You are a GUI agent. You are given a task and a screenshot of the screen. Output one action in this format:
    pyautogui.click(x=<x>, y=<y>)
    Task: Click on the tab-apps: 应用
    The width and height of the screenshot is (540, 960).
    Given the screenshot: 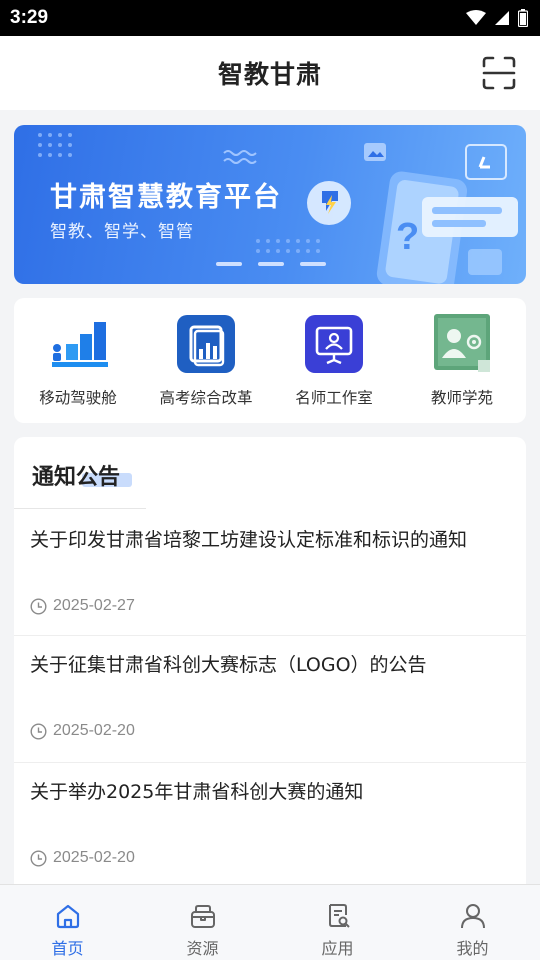 What is the action you would take?
    pyautogui.click(x=337, y=922)
    